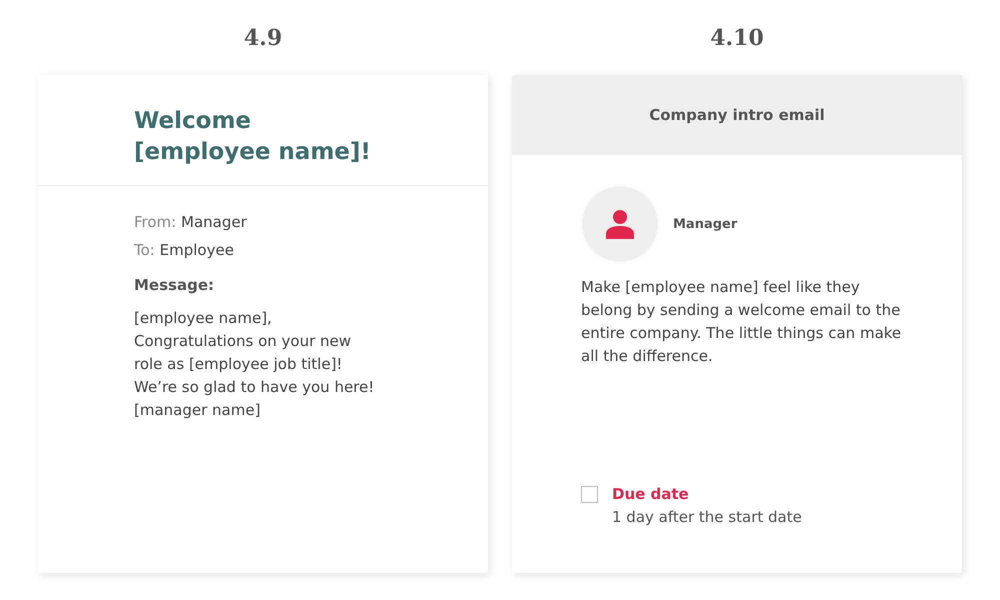  Describe the element at coordinates (707, 517) in the screenshot. I see `due-value: 1 day after the start date` at that location.